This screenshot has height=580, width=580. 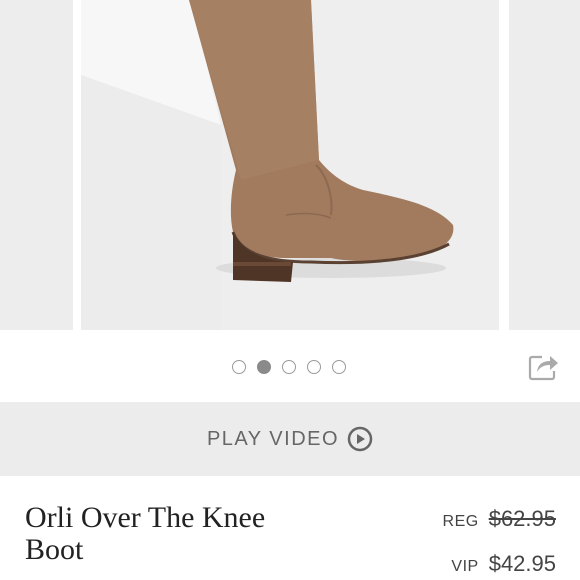 I want to click on play-video-button: PLAY VIDEO, so click(x=290, y=439).